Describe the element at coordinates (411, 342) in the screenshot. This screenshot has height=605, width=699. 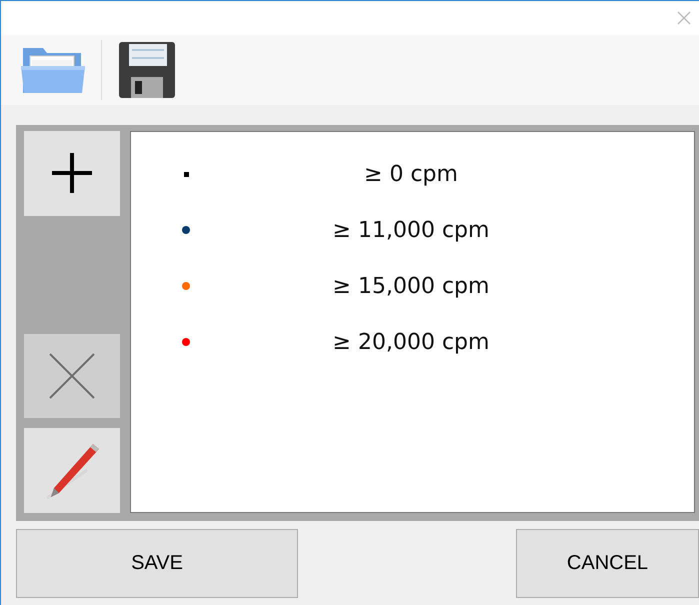
I see `threshold-label: ≥ 20,000 cpm` at that location.